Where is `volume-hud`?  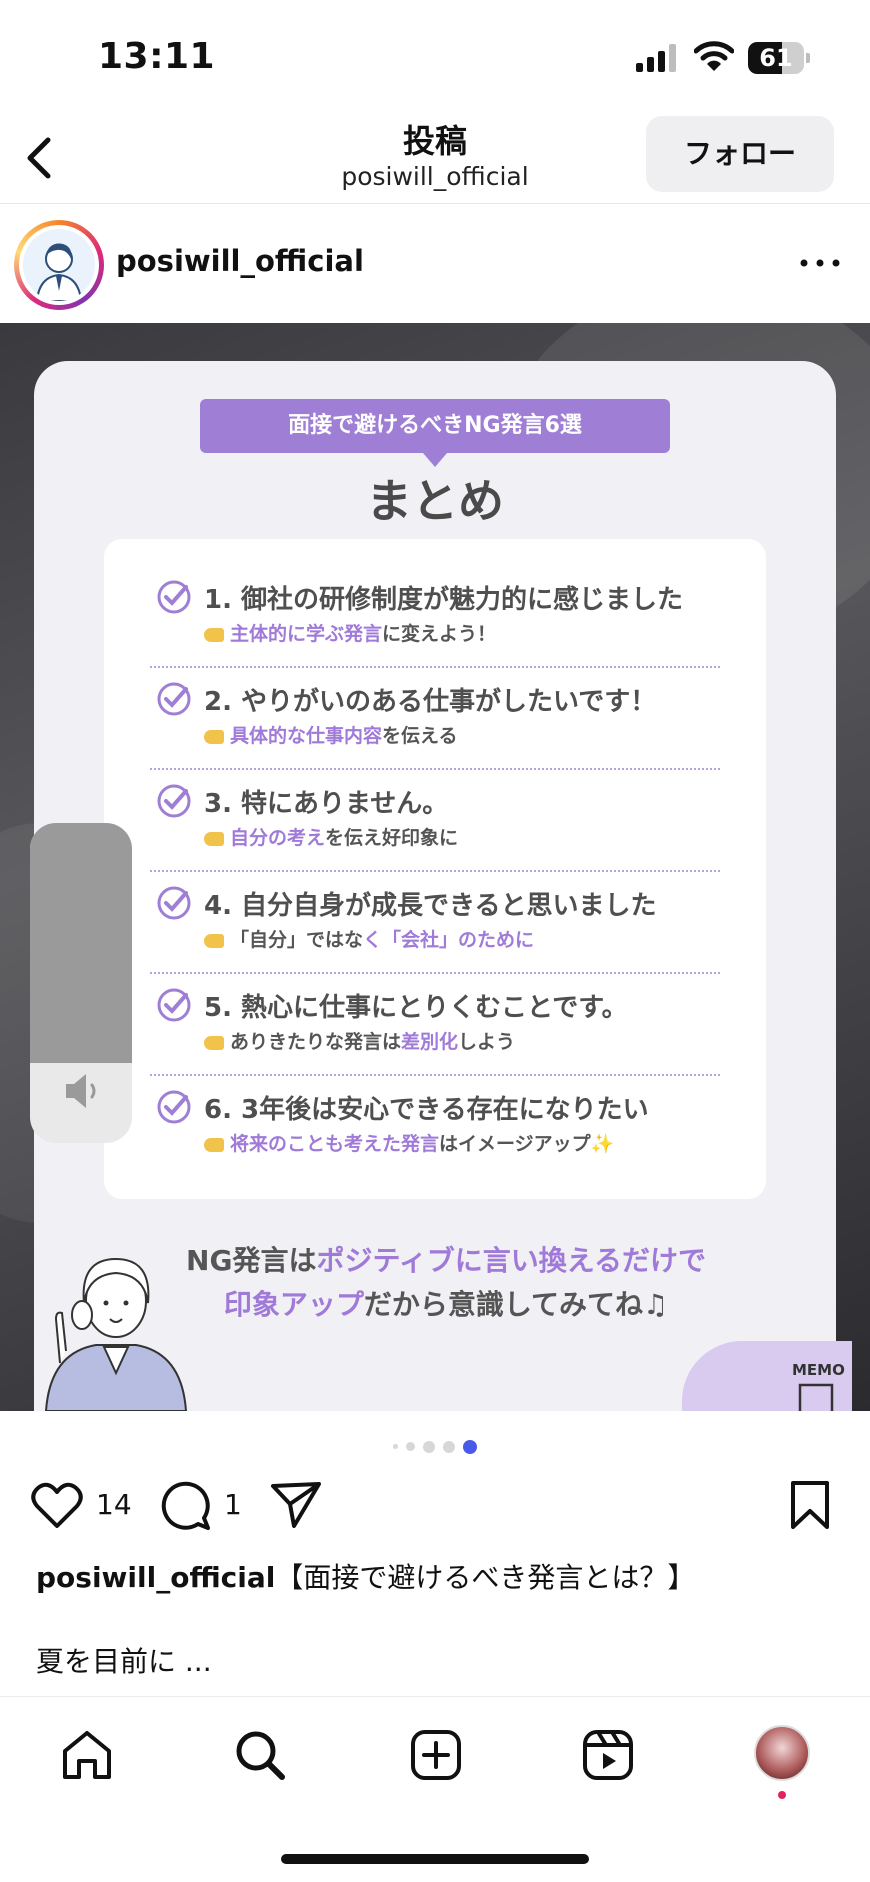 volume-hud is located at coordinates (81, 983).